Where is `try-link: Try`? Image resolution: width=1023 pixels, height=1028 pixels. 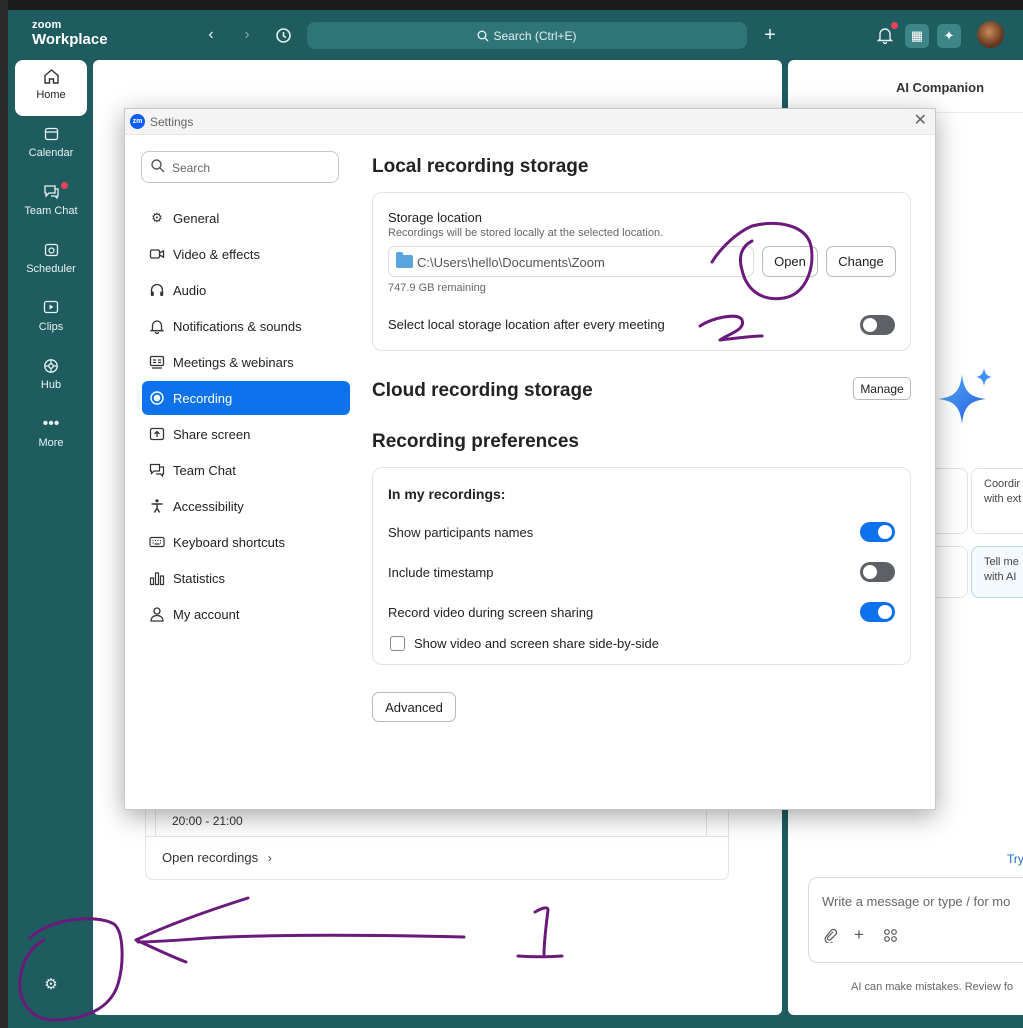 try-link: Try is located at coordinates (1015, 859).